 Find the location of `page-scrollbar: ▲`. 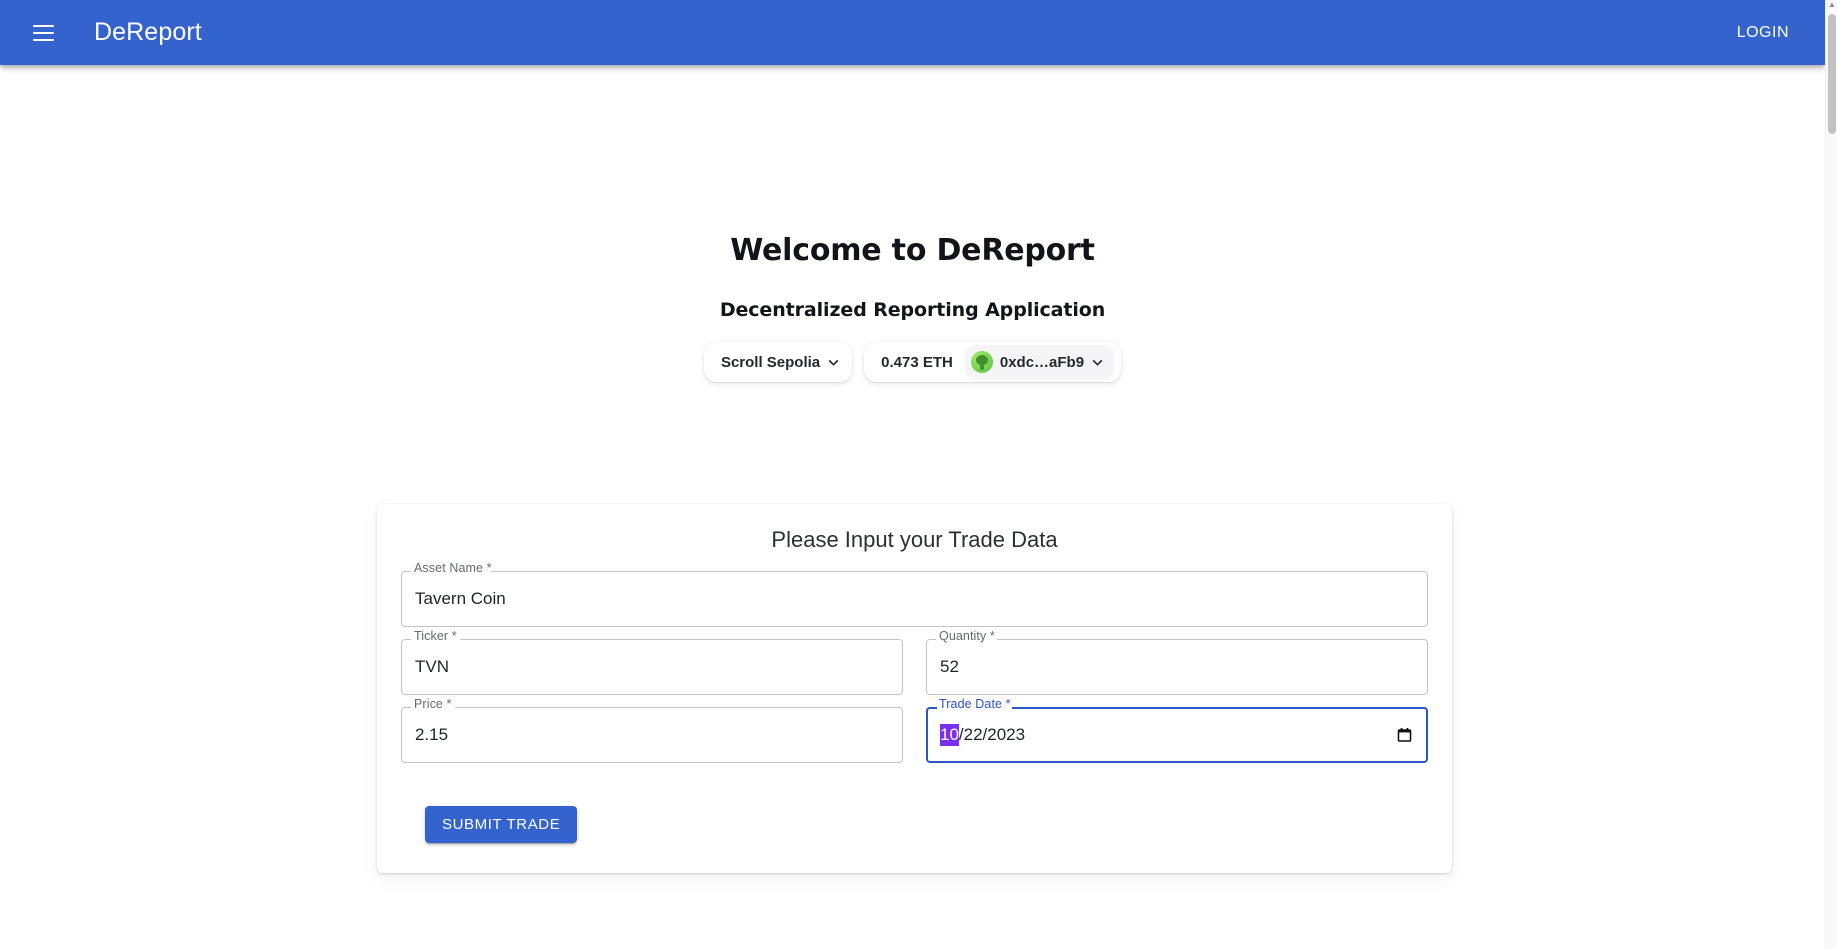

page-scrollbar: ▲ is located at coordinates (1831, 474).